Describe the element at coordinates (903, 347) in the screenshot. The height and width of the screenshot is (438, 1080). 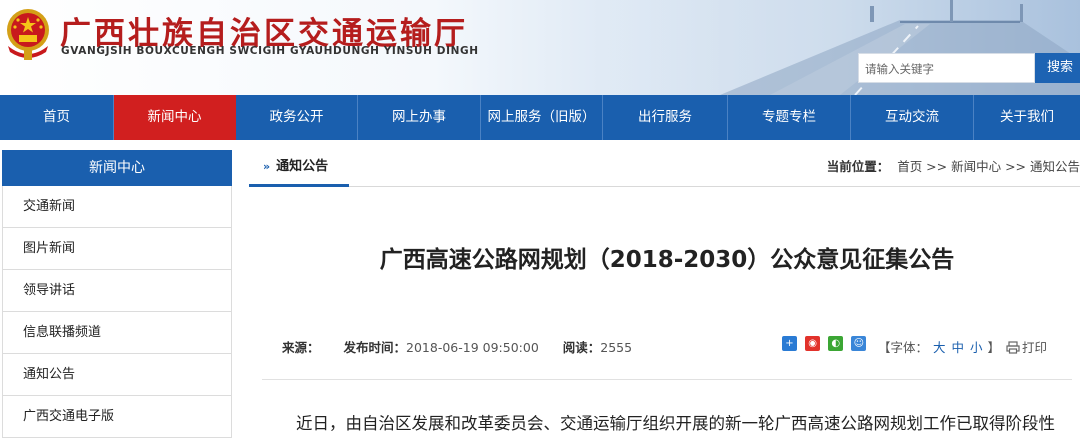
I see `font-label: 【字体：` at that location.